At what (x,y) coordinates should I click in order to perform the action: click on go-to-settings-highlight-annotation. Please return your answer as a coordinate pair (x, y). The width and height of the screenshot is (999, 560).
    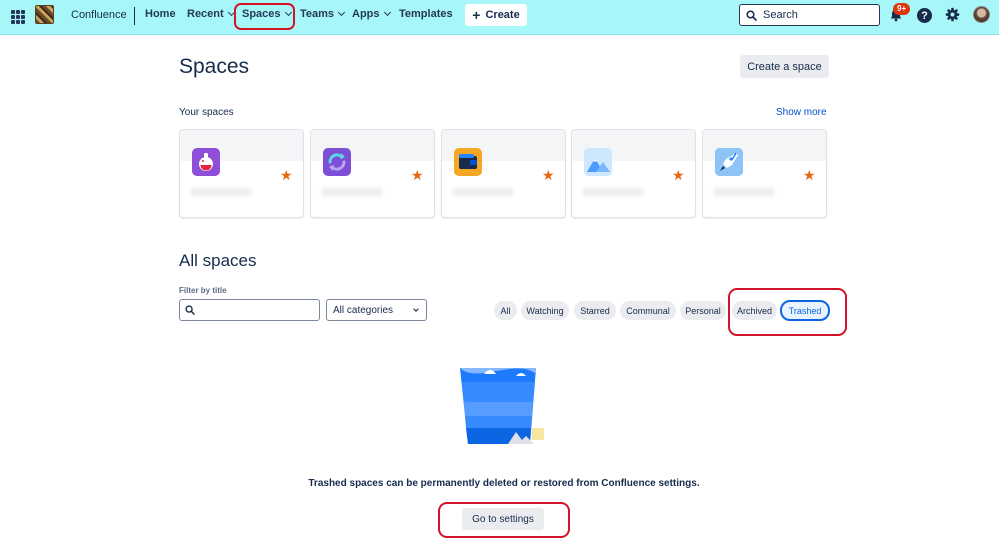
    Looking at the image, I should click on (504, 520).